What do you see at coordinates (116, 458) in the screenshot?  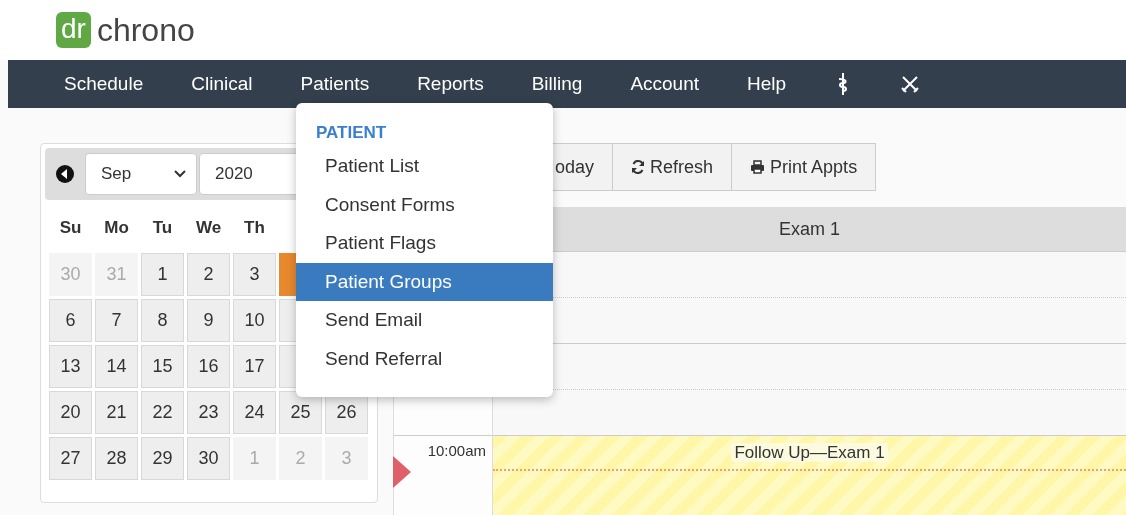 I see `day-cell: 28` at bounding box center [116, 458].